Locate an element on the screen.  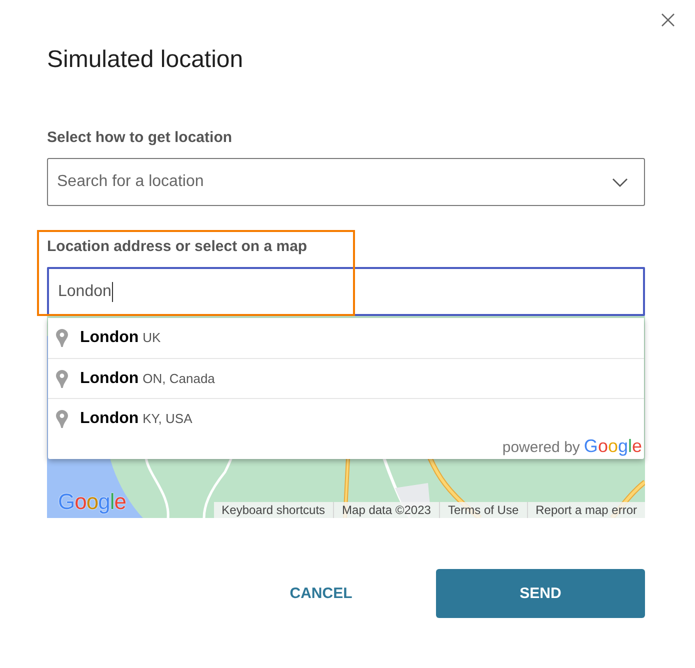
attribution-link: Map data ©2023 is located at coordinates (386, 510).